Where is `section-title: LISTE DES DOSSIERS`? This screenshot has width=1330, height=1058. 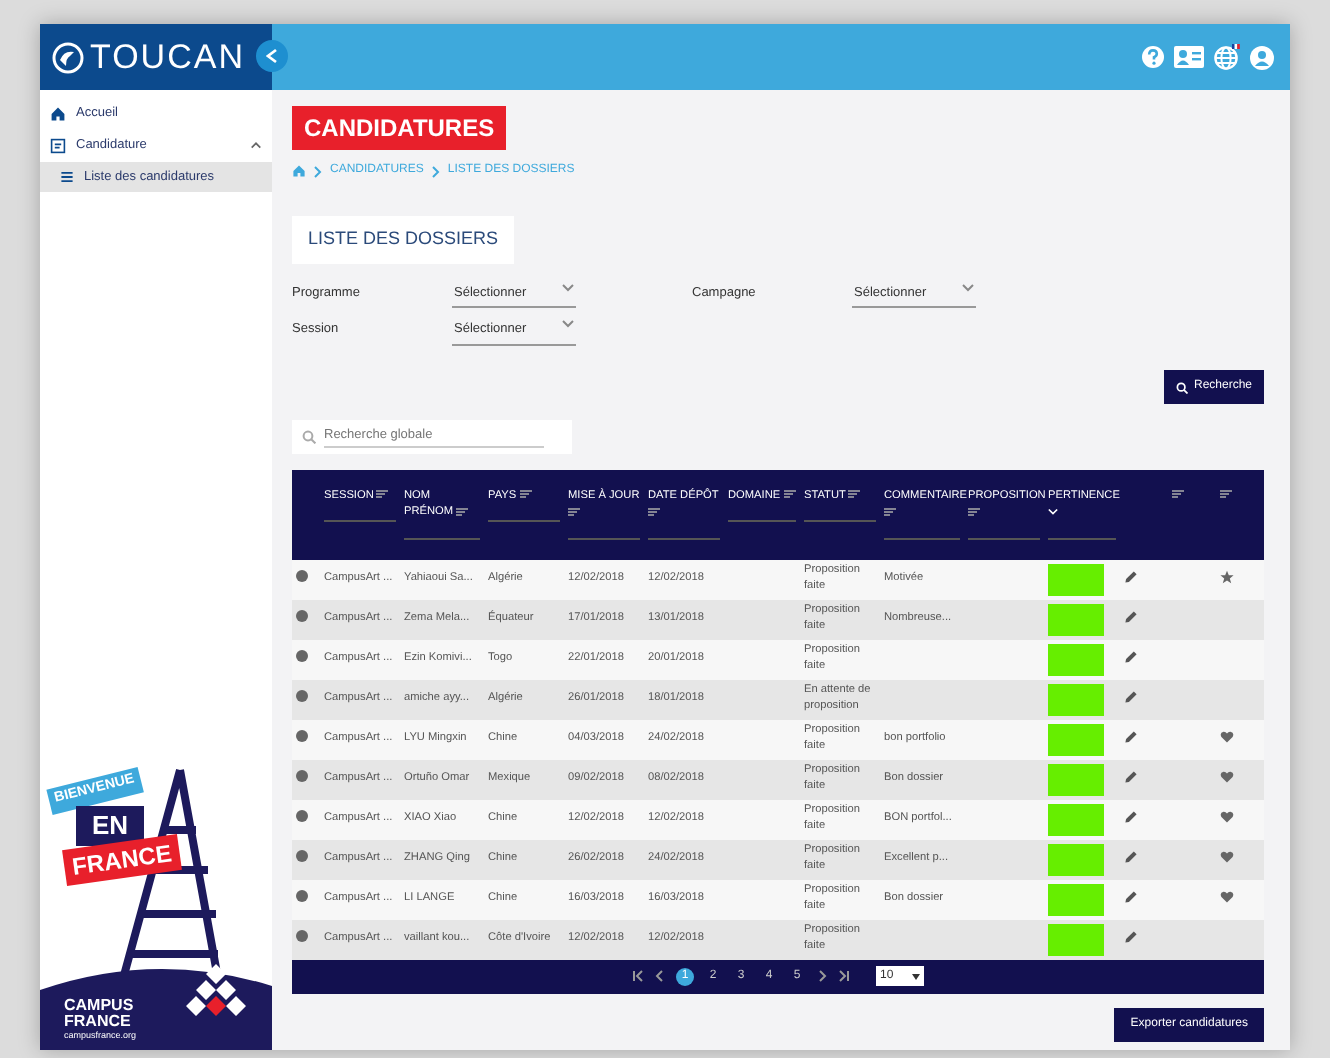 section-title: LISTE DES DOSSIERS is located at coordinates (403, 239).